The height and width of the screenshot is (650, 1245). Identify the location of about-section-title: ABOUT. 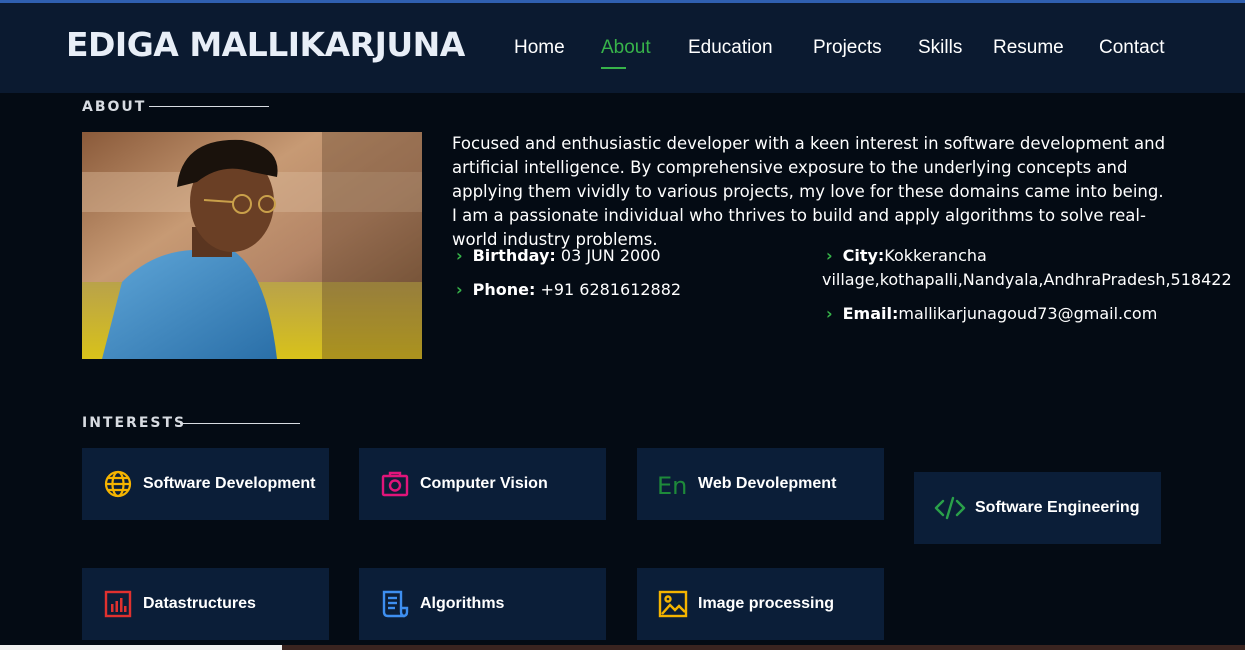
(114, 107).